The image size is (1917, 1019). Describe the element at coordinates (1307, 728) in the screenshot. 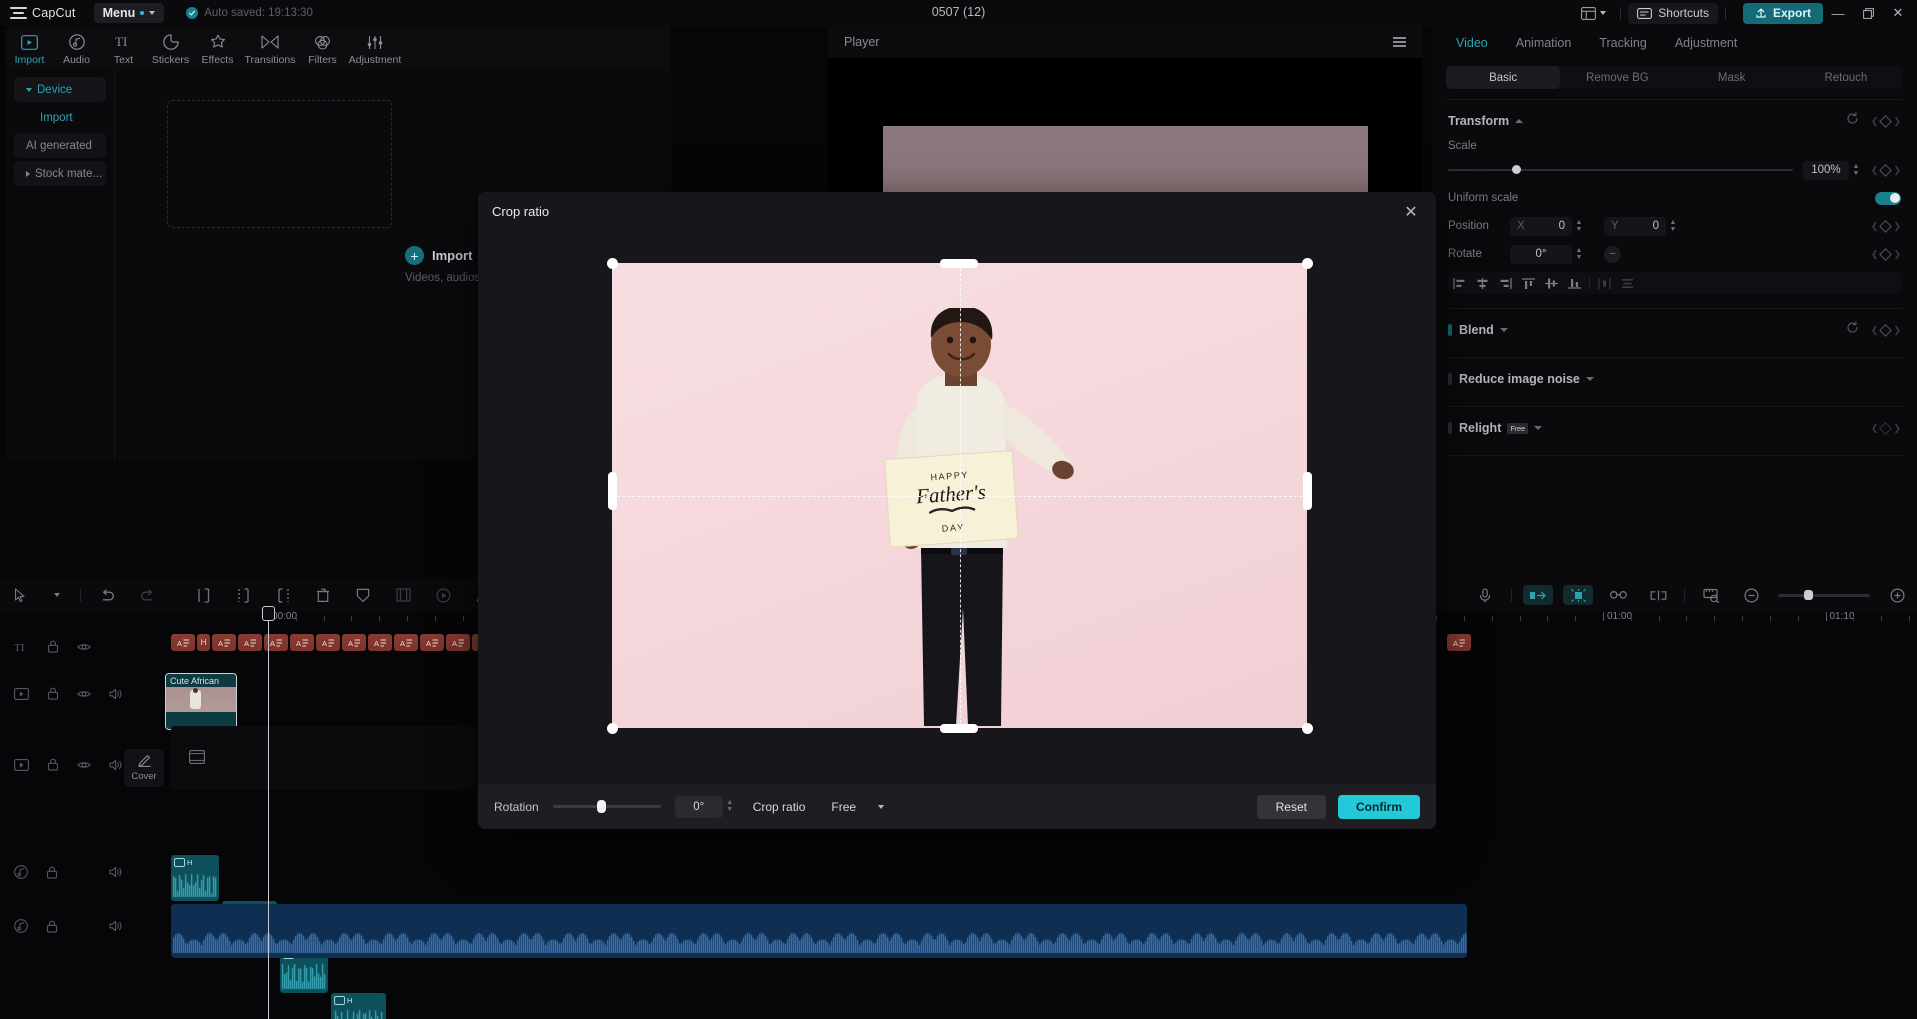

I see `crop-handle-bottom-right` at that location.